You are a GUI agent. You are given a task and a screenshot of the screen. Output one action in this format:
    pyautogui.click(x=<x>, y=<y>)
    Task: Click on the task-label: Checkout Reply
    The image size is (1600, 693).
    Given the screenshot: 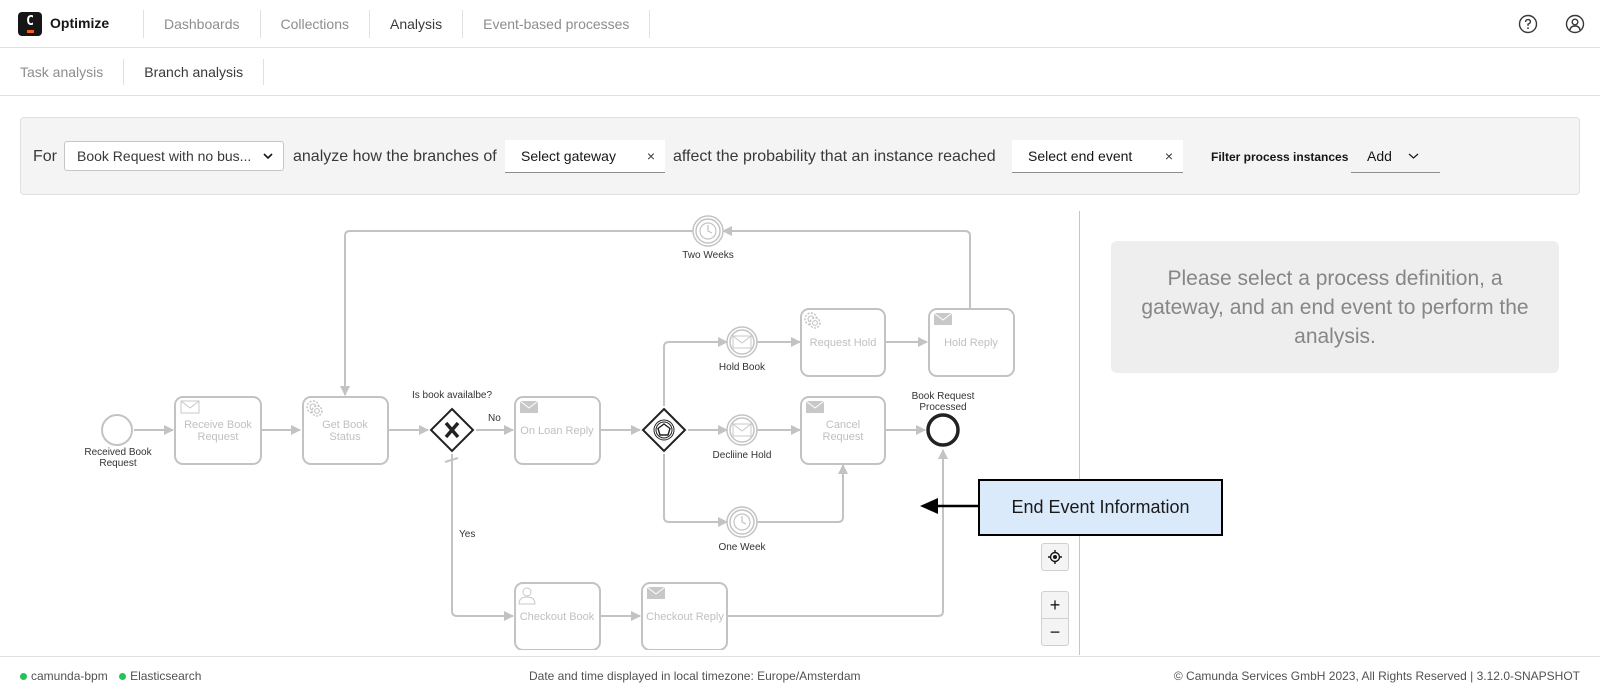 What is the action you would take?
    pyautogui.click(x=685, y=617)
    